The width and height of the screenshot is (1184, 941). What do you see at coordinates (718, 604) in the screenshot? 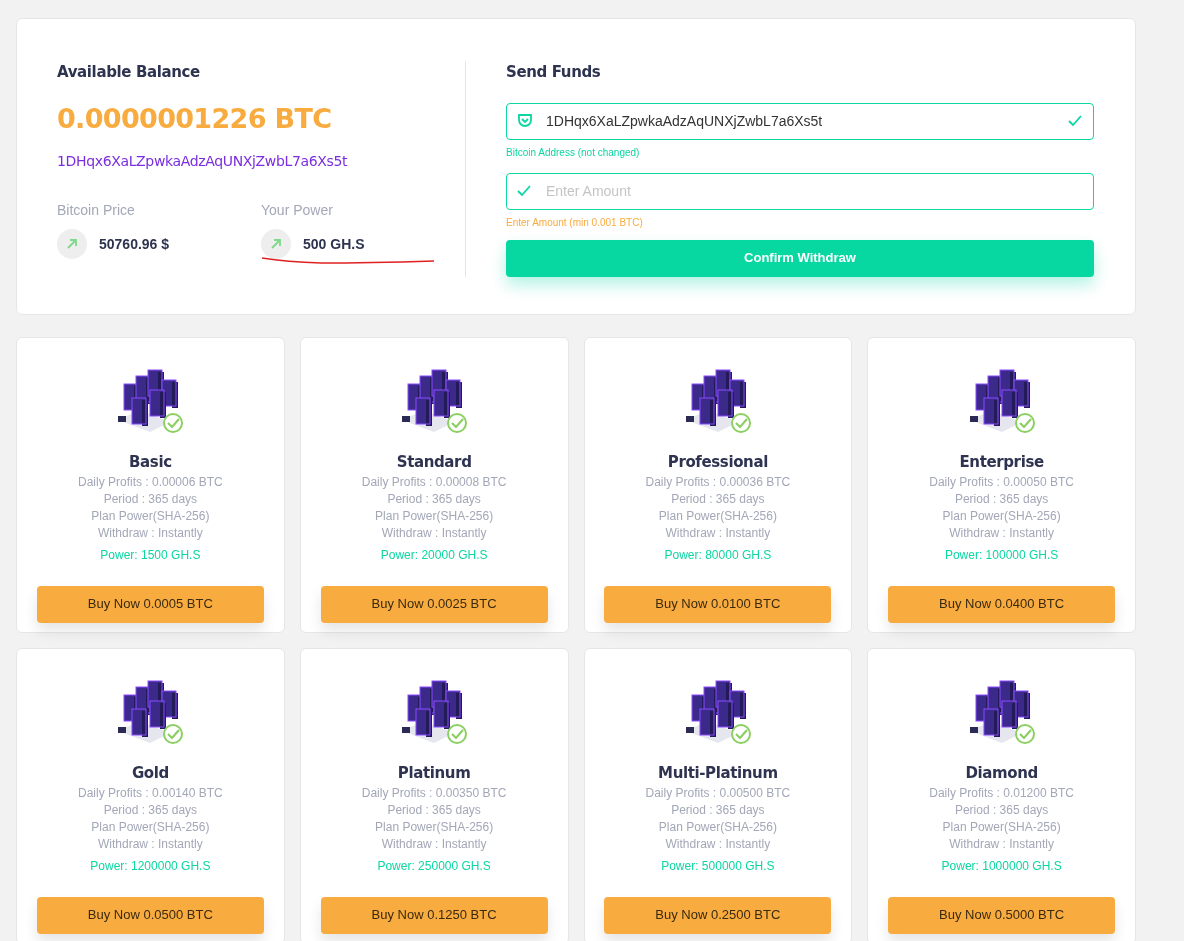
I see `buy-now-button: Buy Now 0.0100 BTC` at bounding box center [718, 604].